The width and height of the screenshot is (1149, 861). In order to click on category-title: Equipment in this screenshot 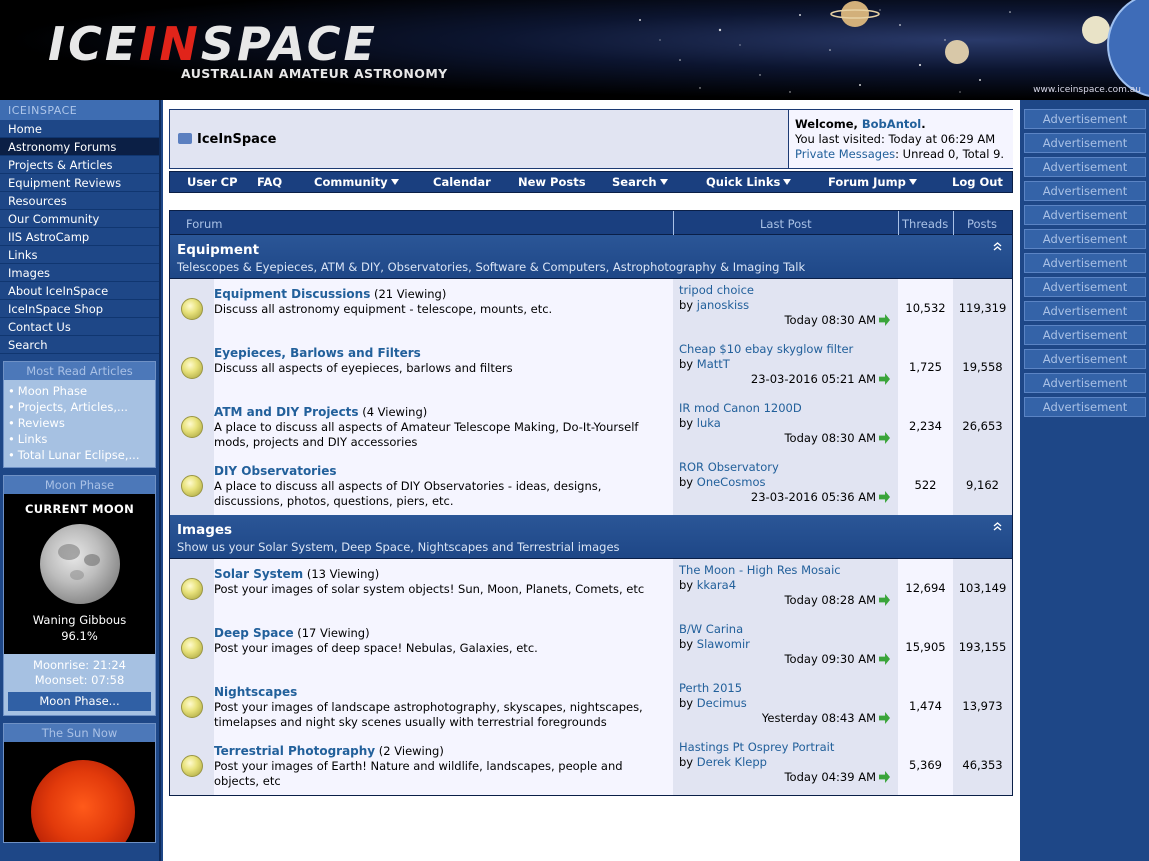, I will do `click(218, 250)`.